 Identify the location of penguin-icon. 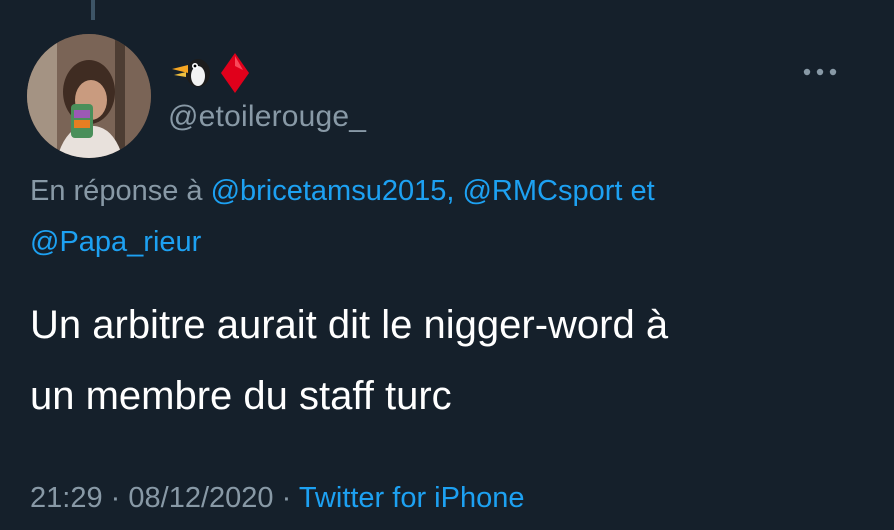
(191, 73).